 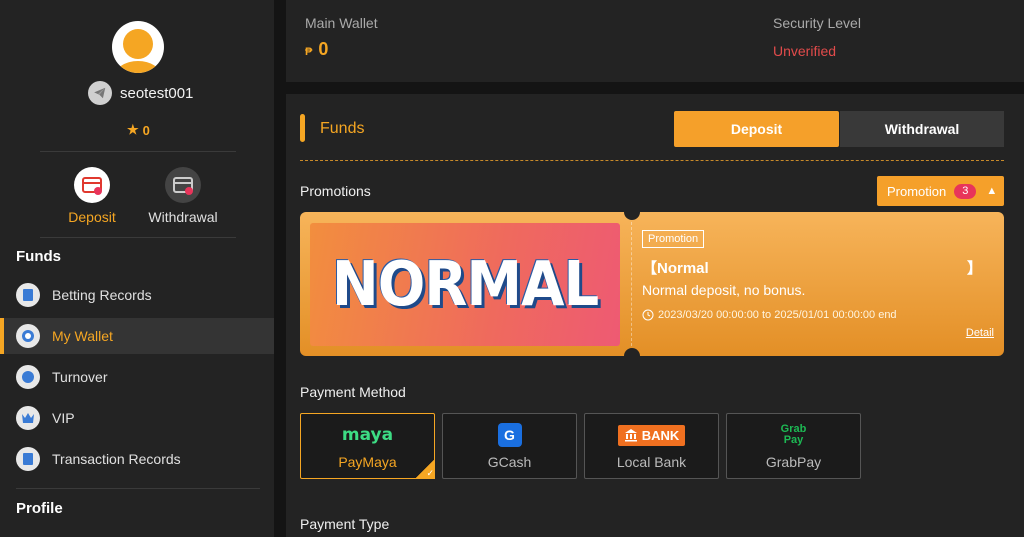 I want to click on withdrawal-icon, so click(x=183, y=185).